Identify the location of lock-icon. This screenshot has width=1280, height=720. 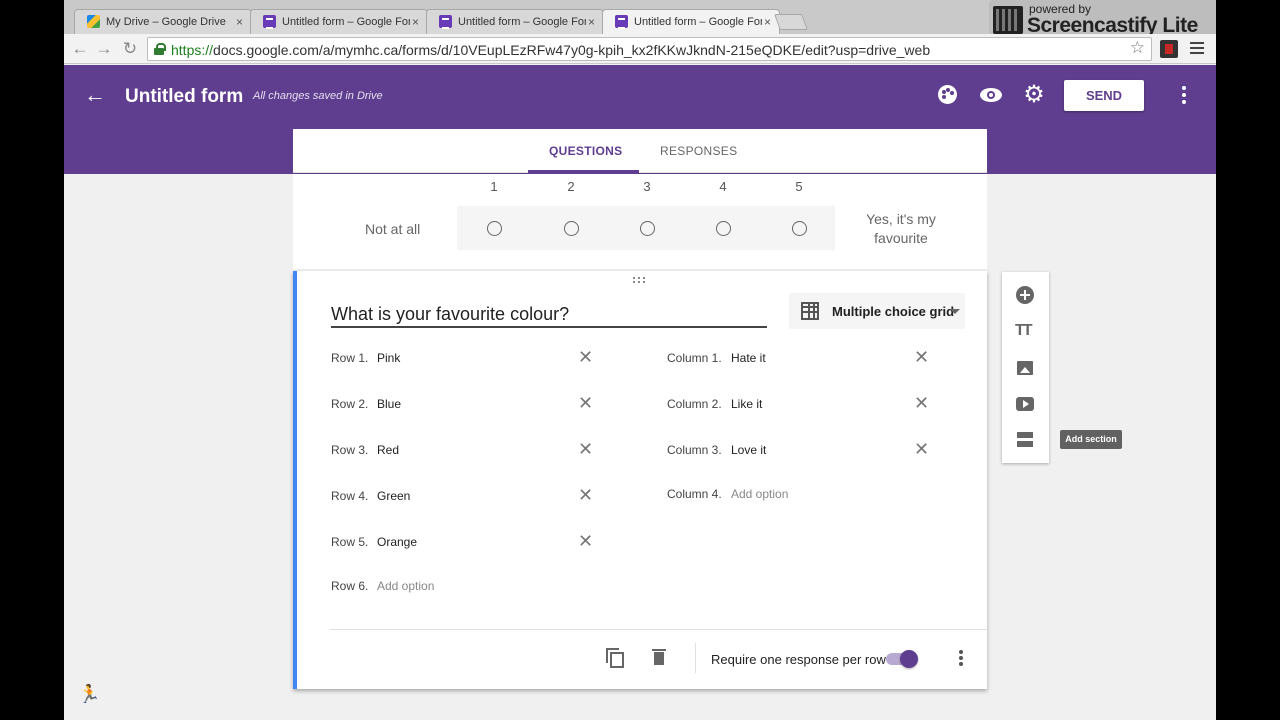
(160, 49).